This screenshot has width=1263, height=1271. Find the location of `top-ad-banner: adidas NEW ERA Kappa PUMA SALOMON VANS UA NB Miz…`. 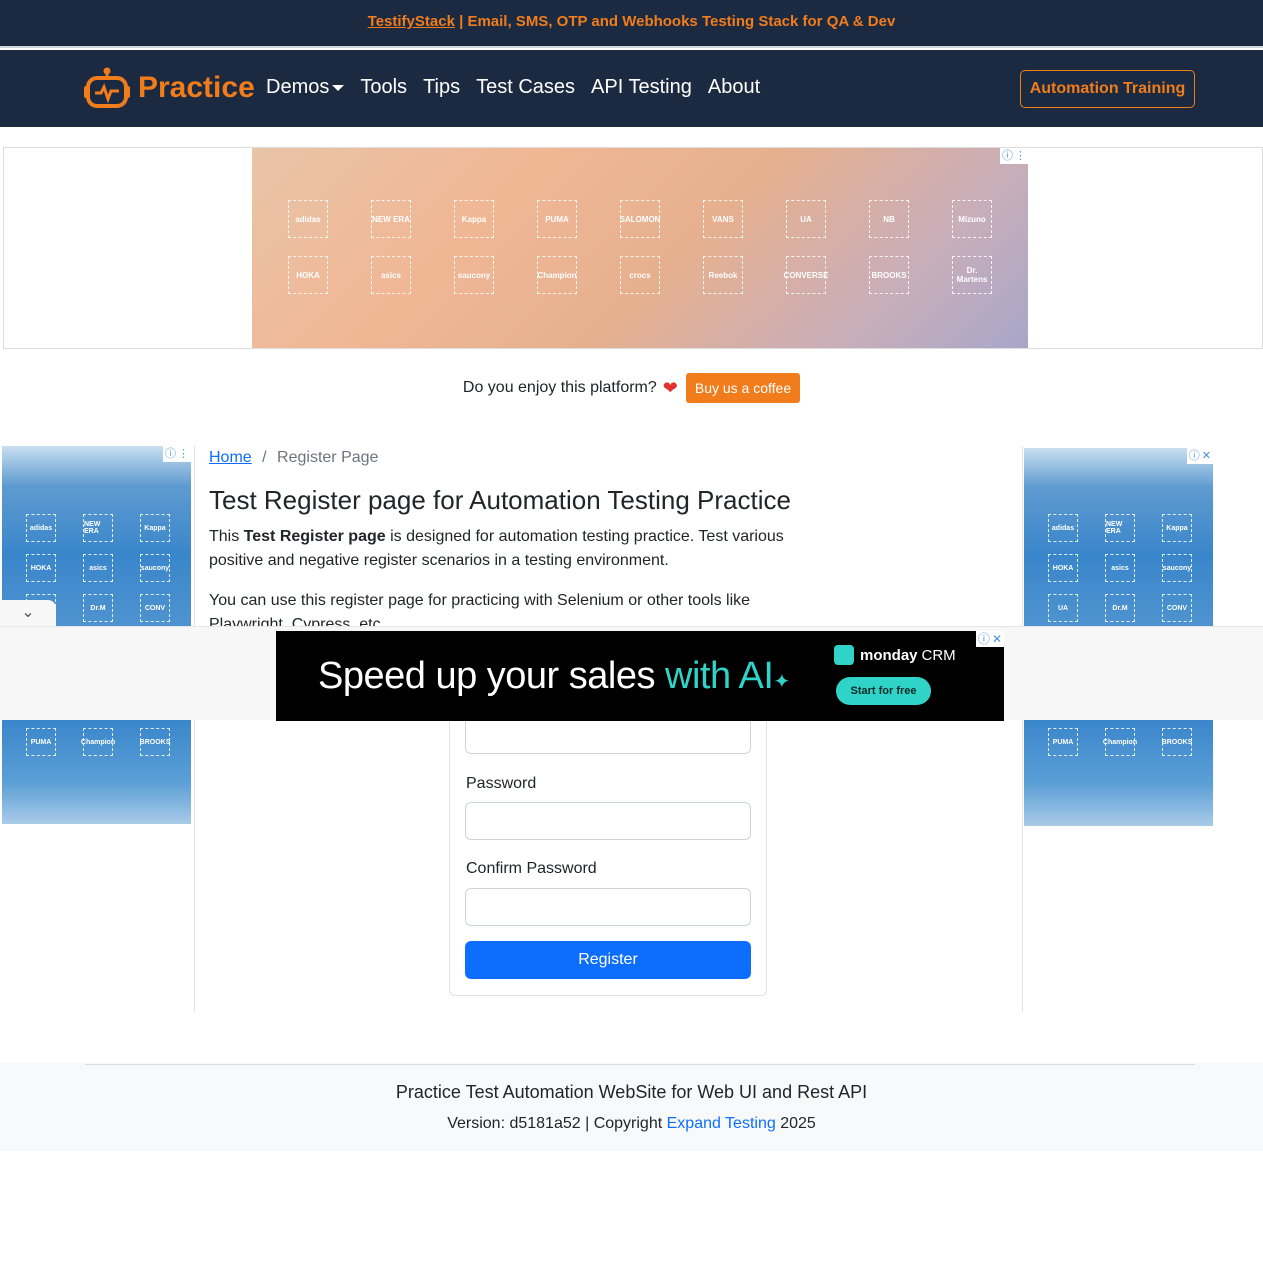

top-ad-banner: adidas NEW ERA Kappa PUMA SALOMON VANS UA NB Miz… is located at coordinates (640, 248).